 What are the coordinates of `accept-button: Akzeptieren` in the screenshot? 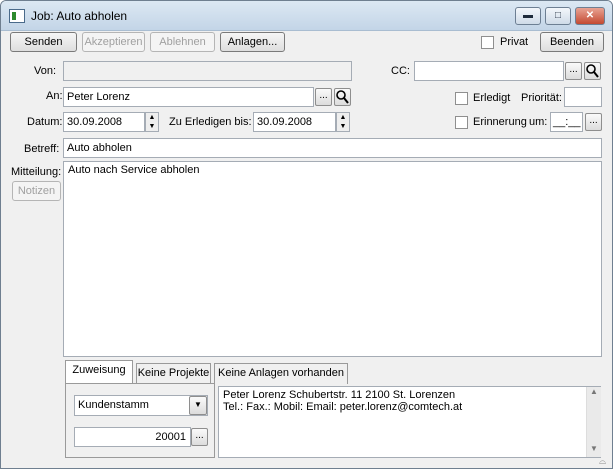 It's located at (113, 42).